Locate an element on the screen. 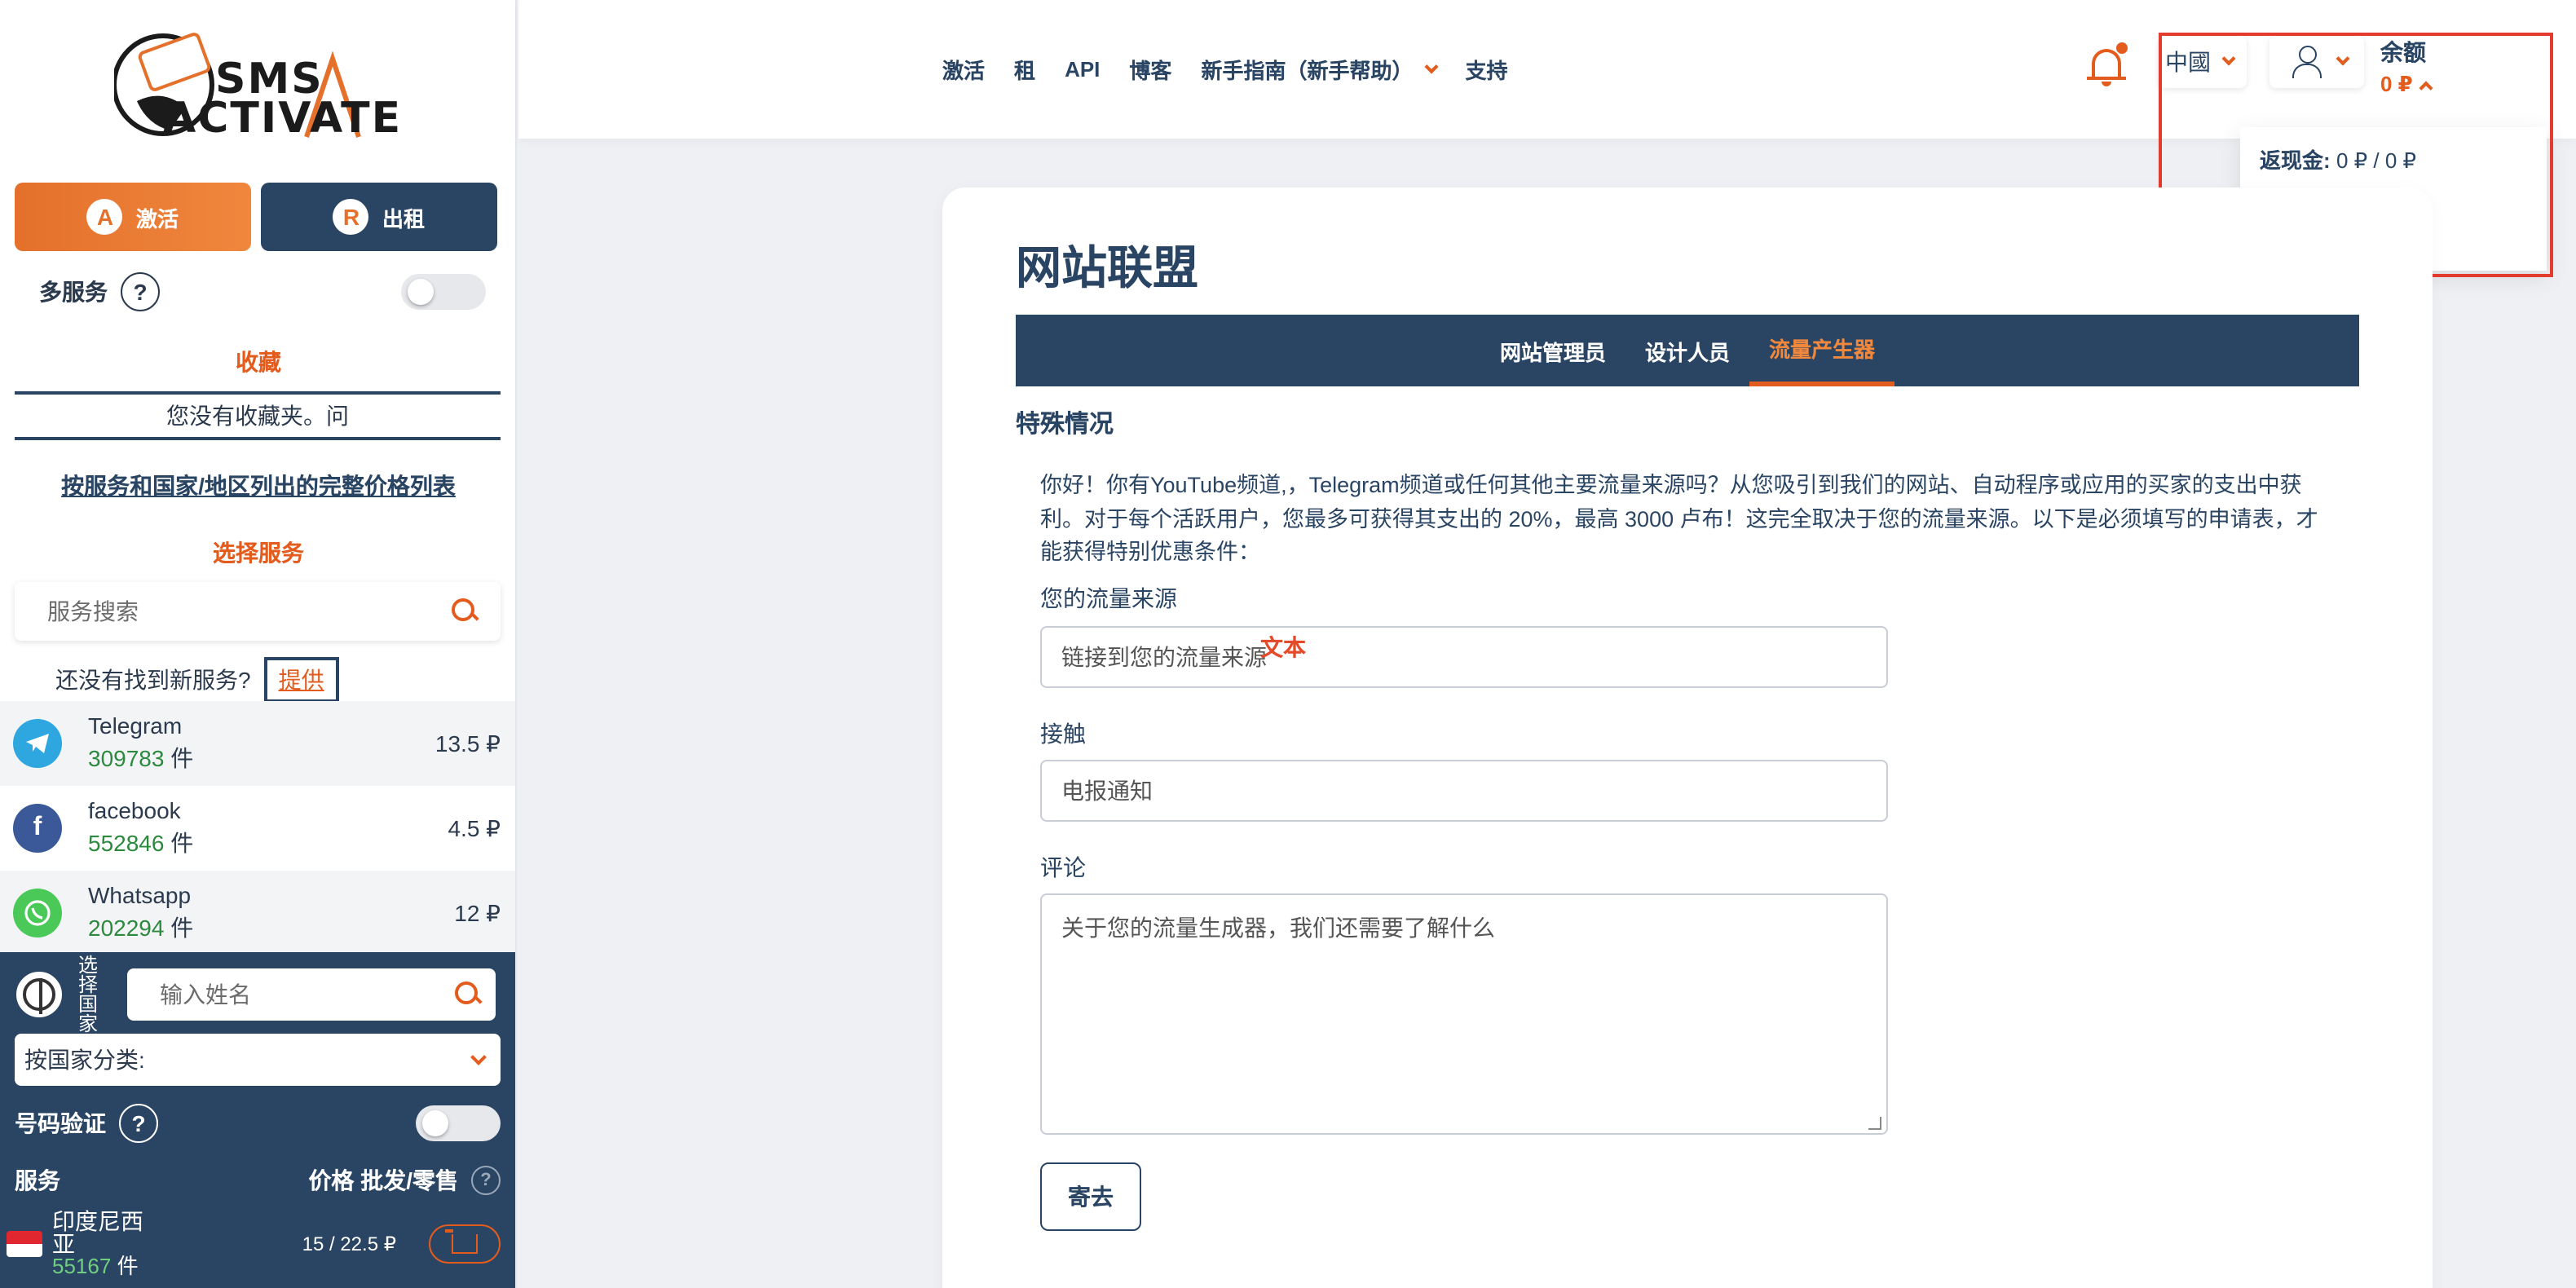 The image size is (2576, 1288). service-meta: Whatsapp 202294 件 is located at coordinates (271, 913).